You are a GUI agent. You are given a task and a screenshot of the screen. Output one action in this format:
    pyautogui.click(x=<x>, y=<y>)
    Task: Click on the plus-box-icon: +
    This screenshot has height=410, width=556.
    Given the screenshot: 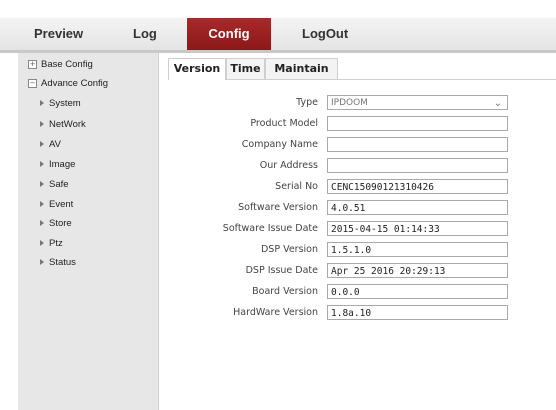 What is the action you would take?
    pyautogui.click(x=32, y=64)
    